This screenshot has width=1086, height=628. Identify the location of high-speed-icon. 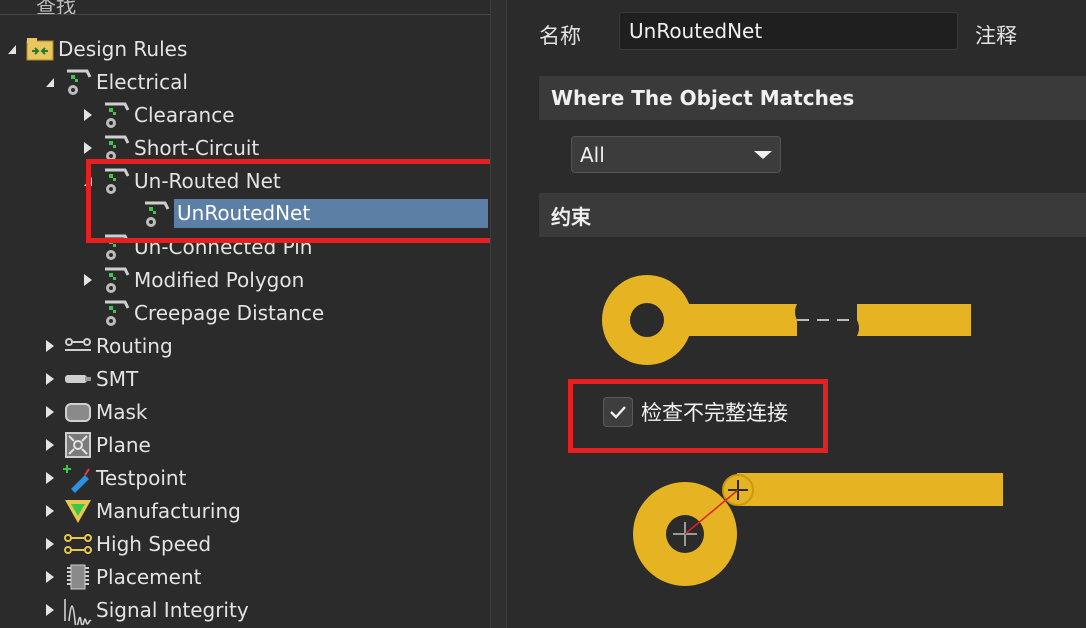
(78, 544).